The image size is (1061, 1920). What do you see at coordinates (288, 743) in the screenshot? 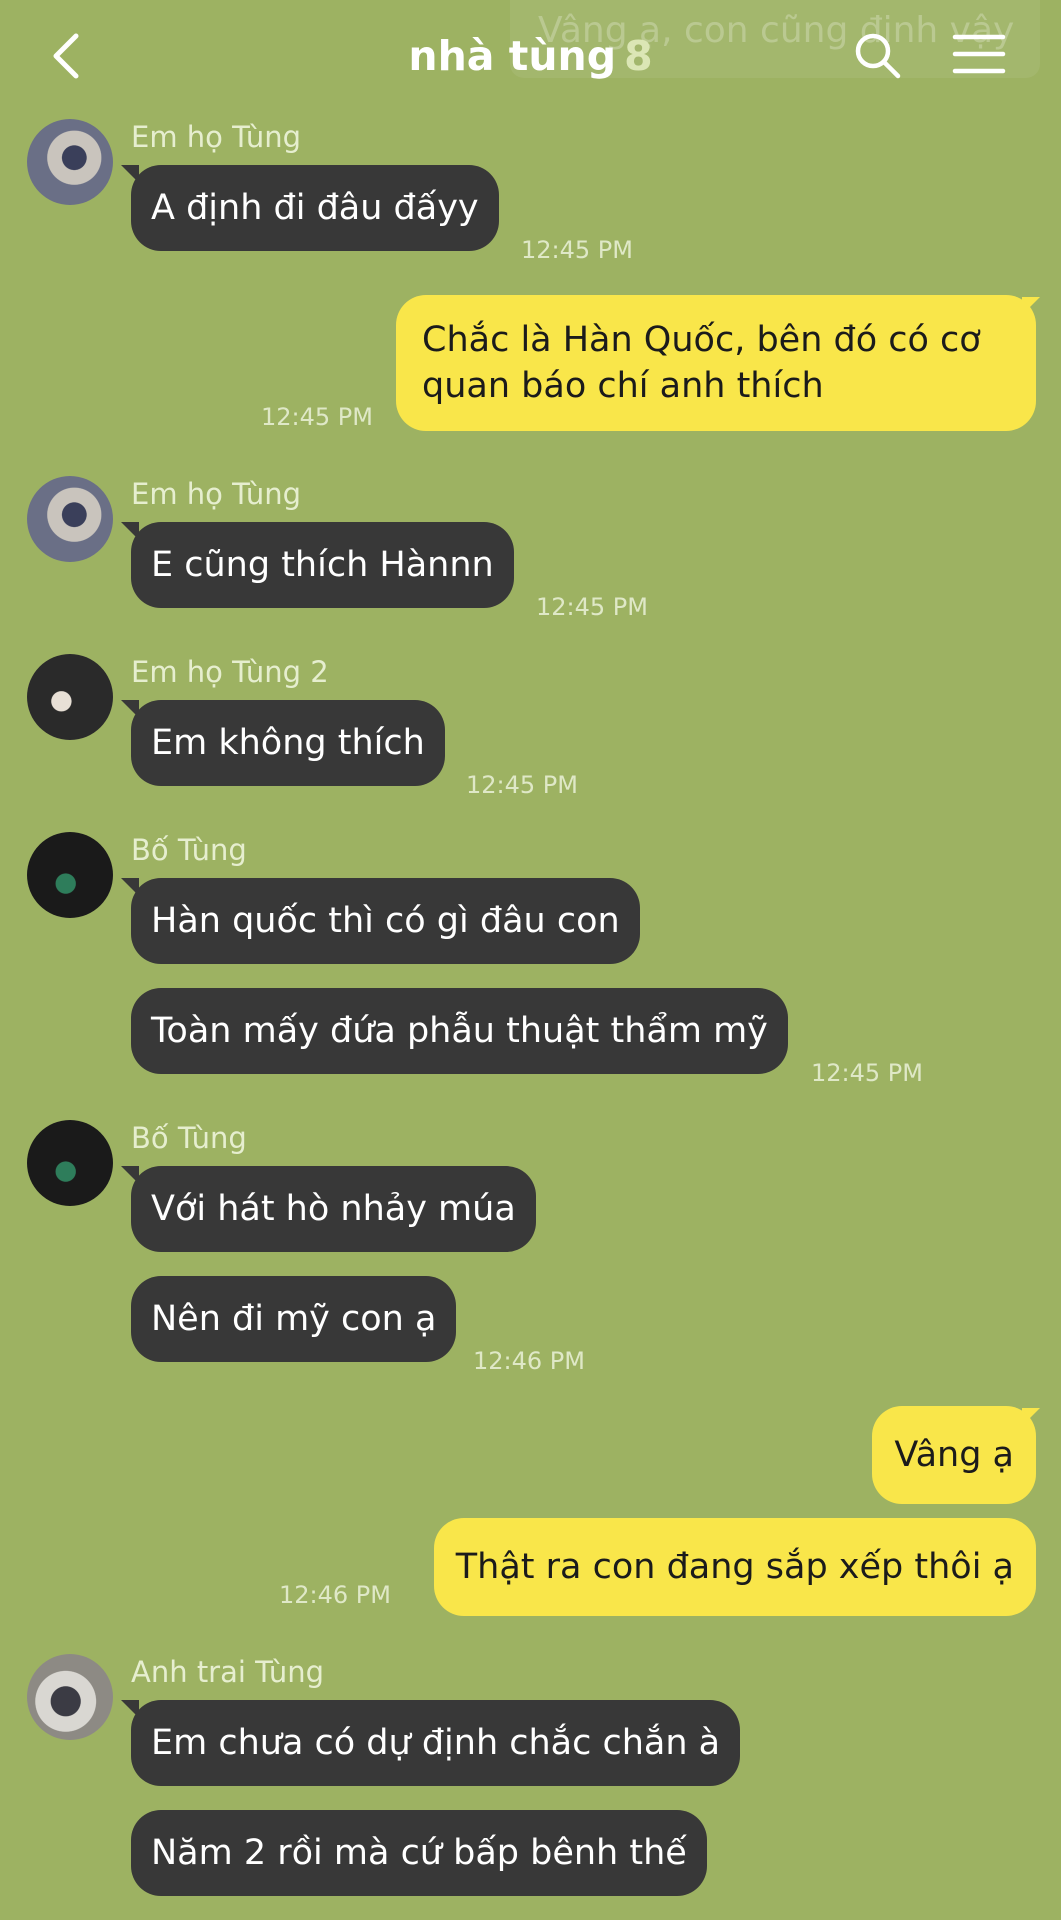
I see `message-bubble: Em không thích` at bounding box center [288, 743].